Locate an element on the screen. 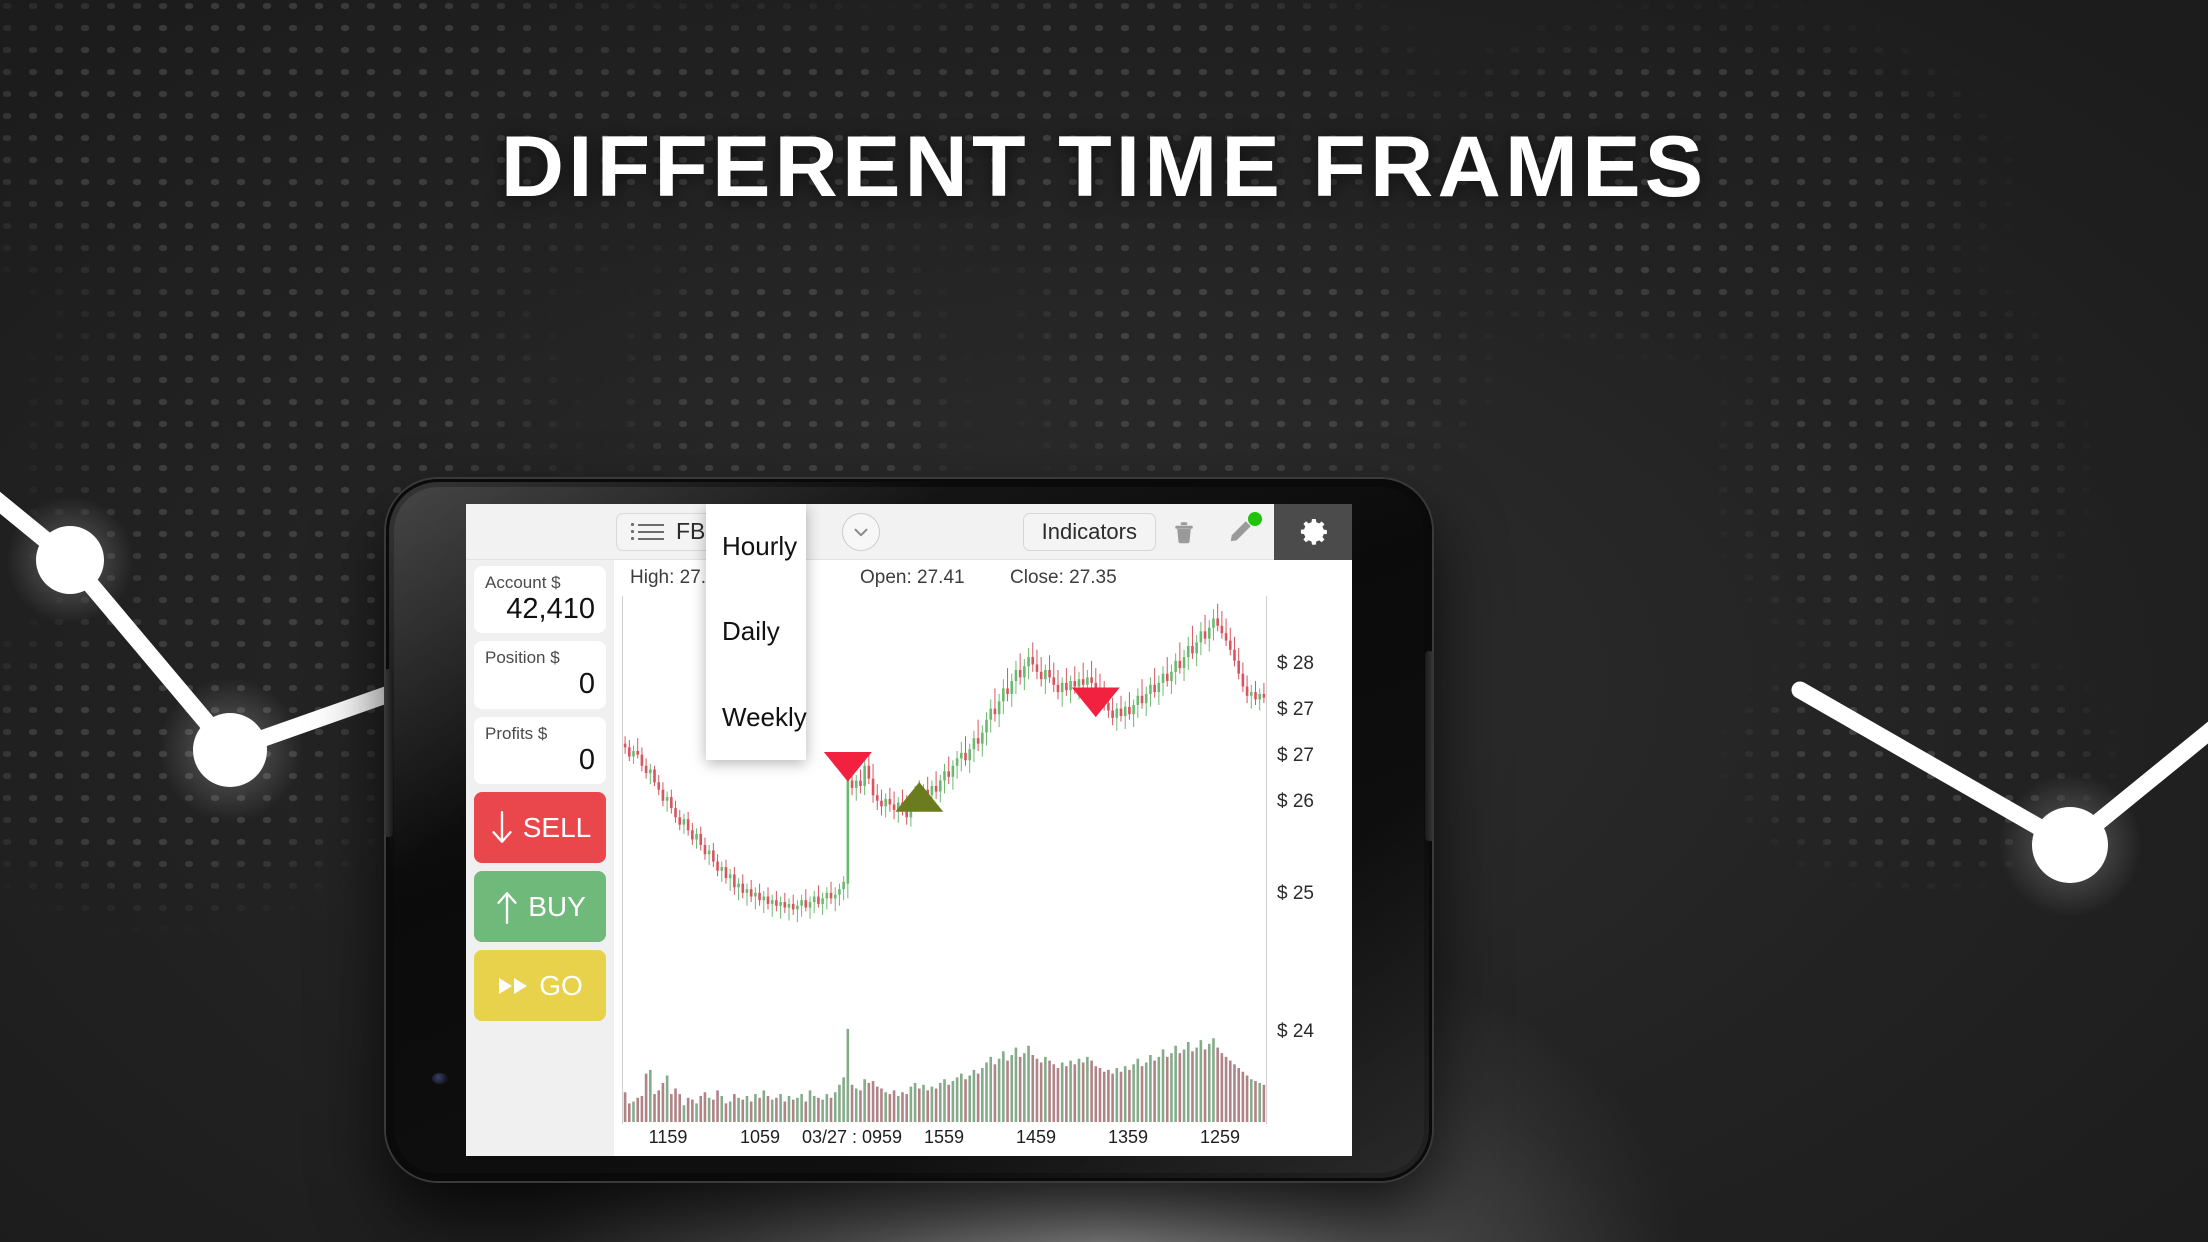 Image resolution: width=2208 pixels, height=1242 pixels. price-tick: $ 25 is located at coordinates (1295, 893).